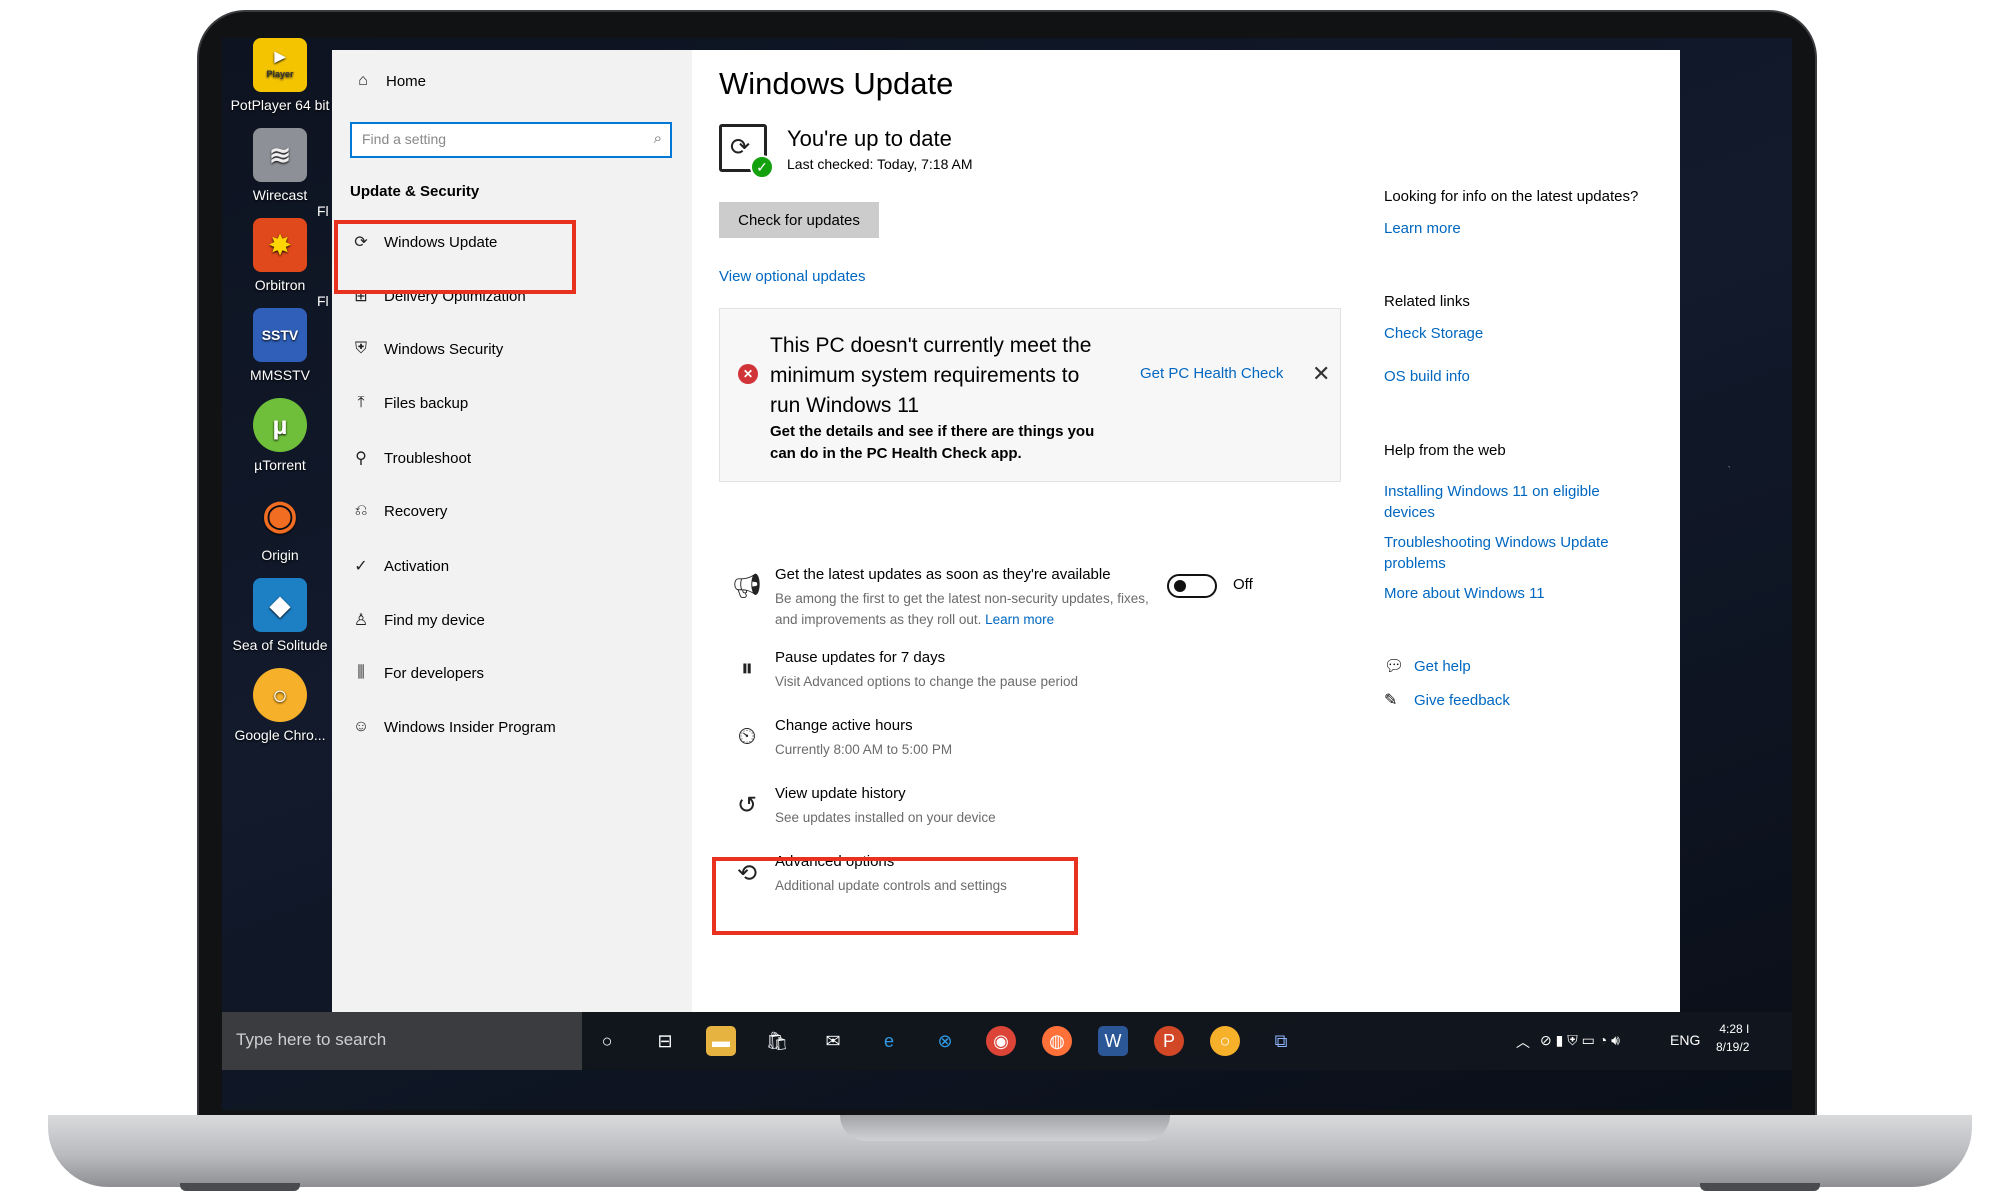 The height and width of the screenshot is (1200, 1999). Describe the element at coordinates (1321, 374) in the screenshot. I see `close-icon: ✕` at that location.